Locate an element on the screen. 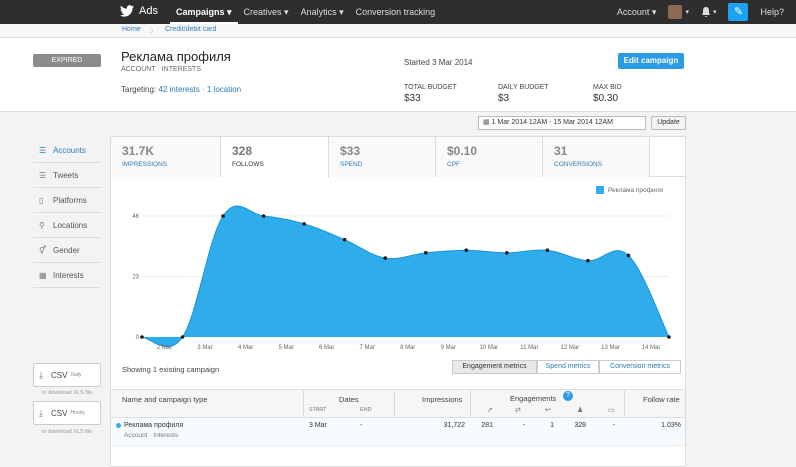 This screenshot has height=467, width=796. twitter-bird-icon is located at coordinates (127, 11).